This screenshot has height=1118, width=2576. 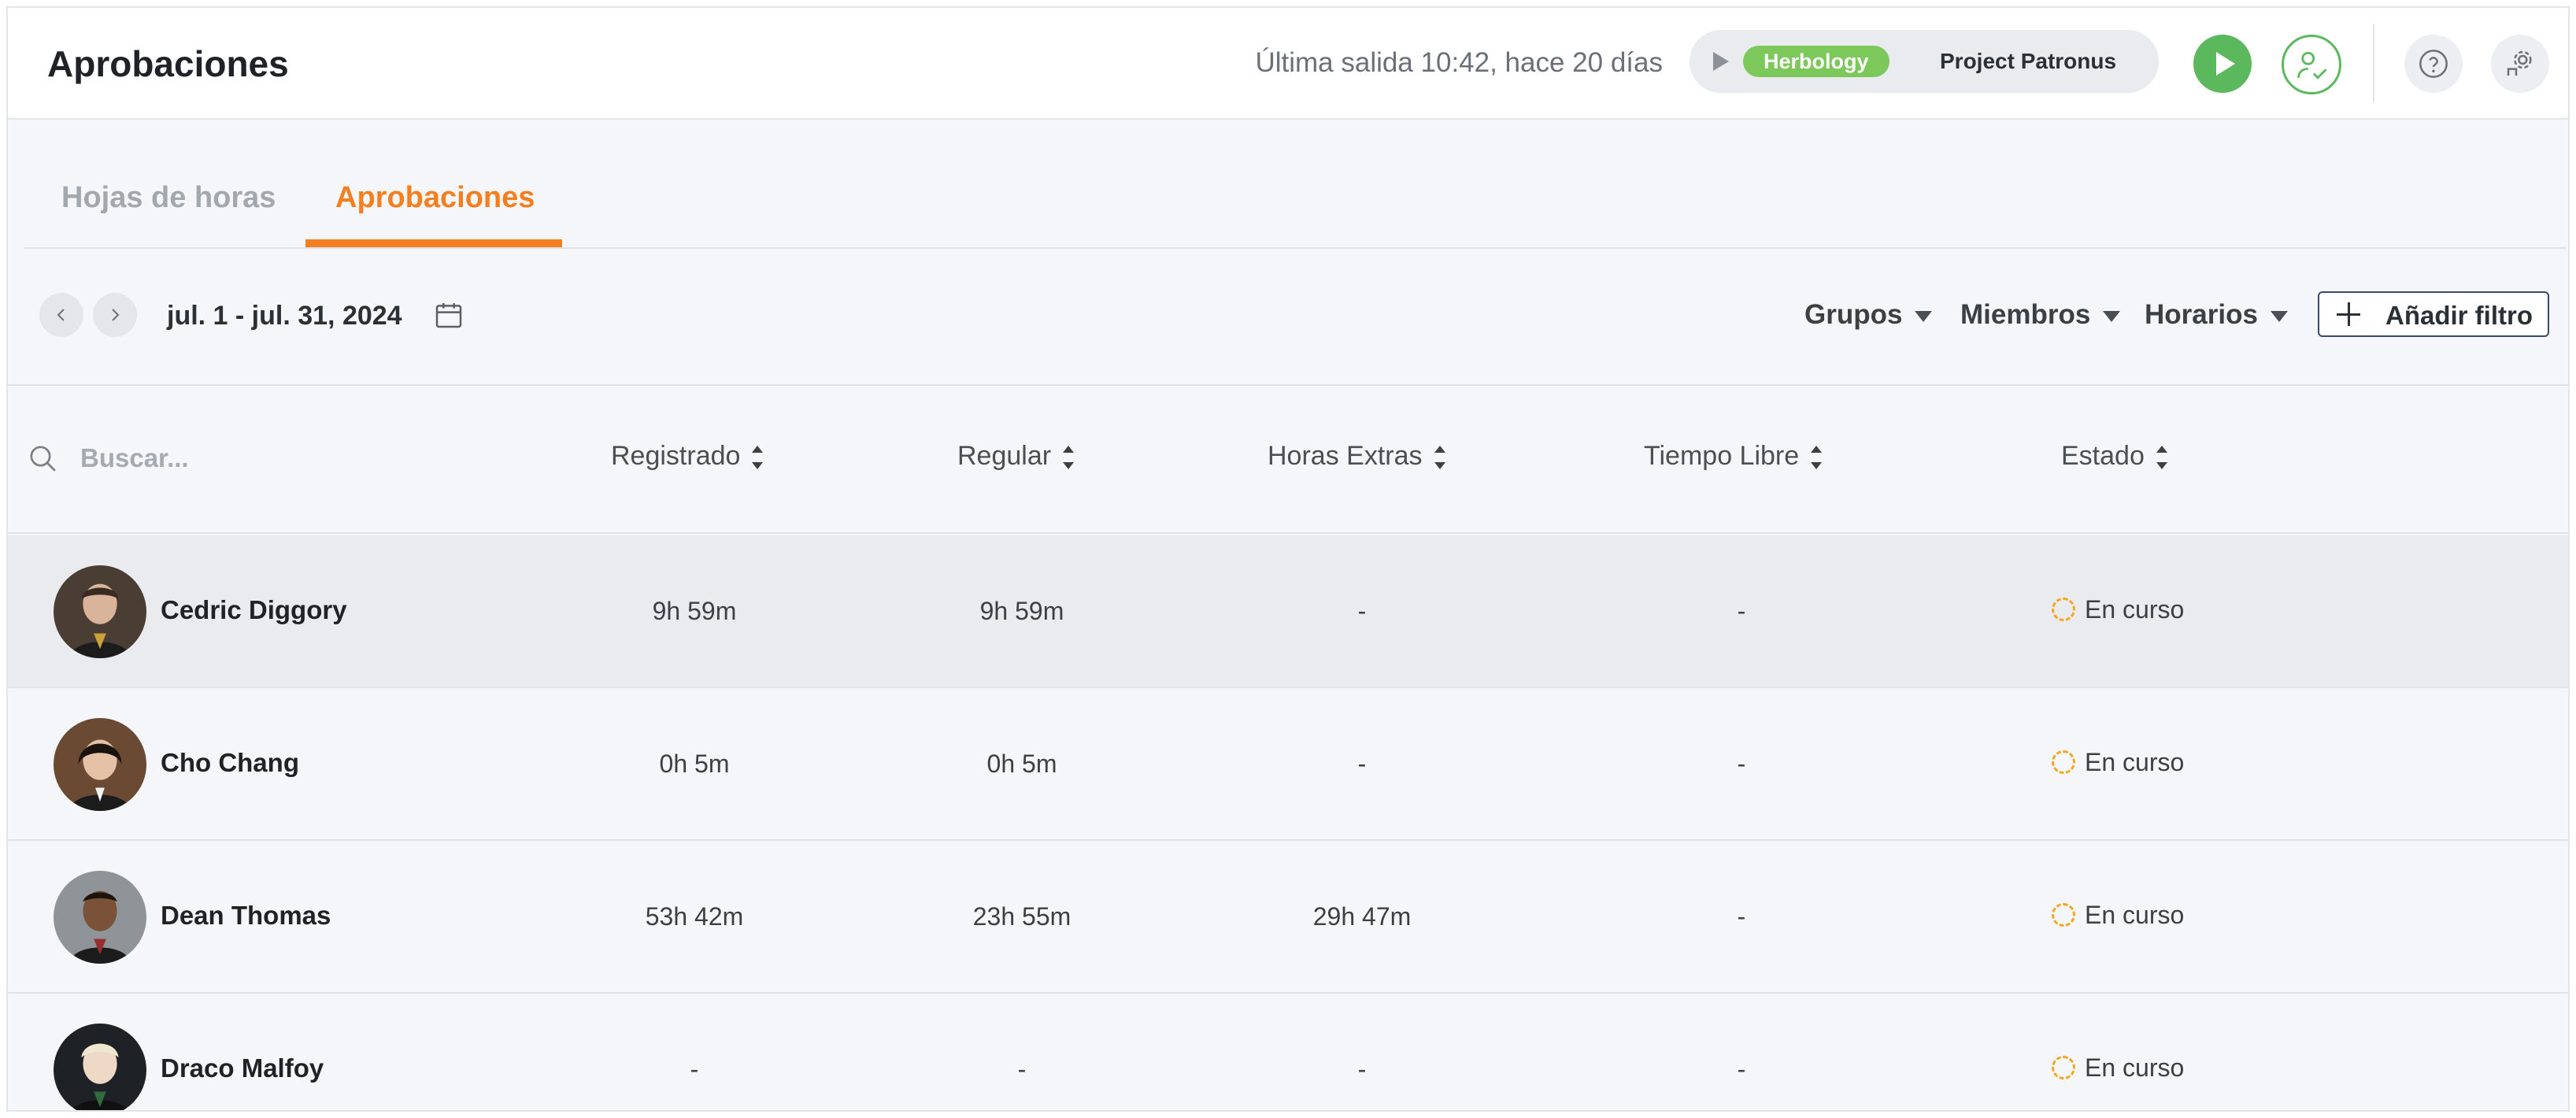 What do you see at coordinates (2222, 64) in the screenshot?
I see `start-timer-button` at bounding box center [2222, 64].